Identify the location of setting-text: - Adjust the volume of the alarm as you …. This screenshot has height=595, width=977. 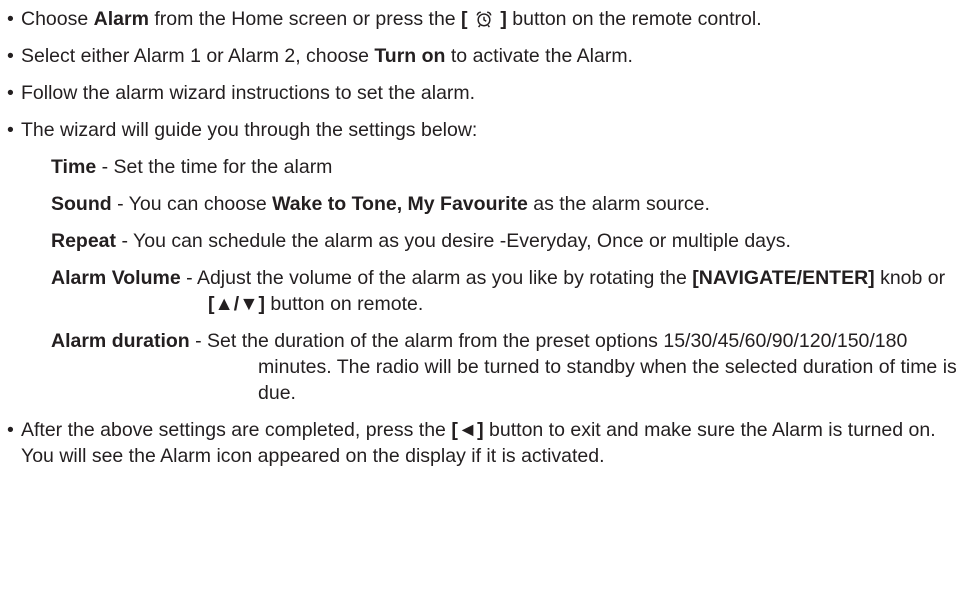
(436, 278).